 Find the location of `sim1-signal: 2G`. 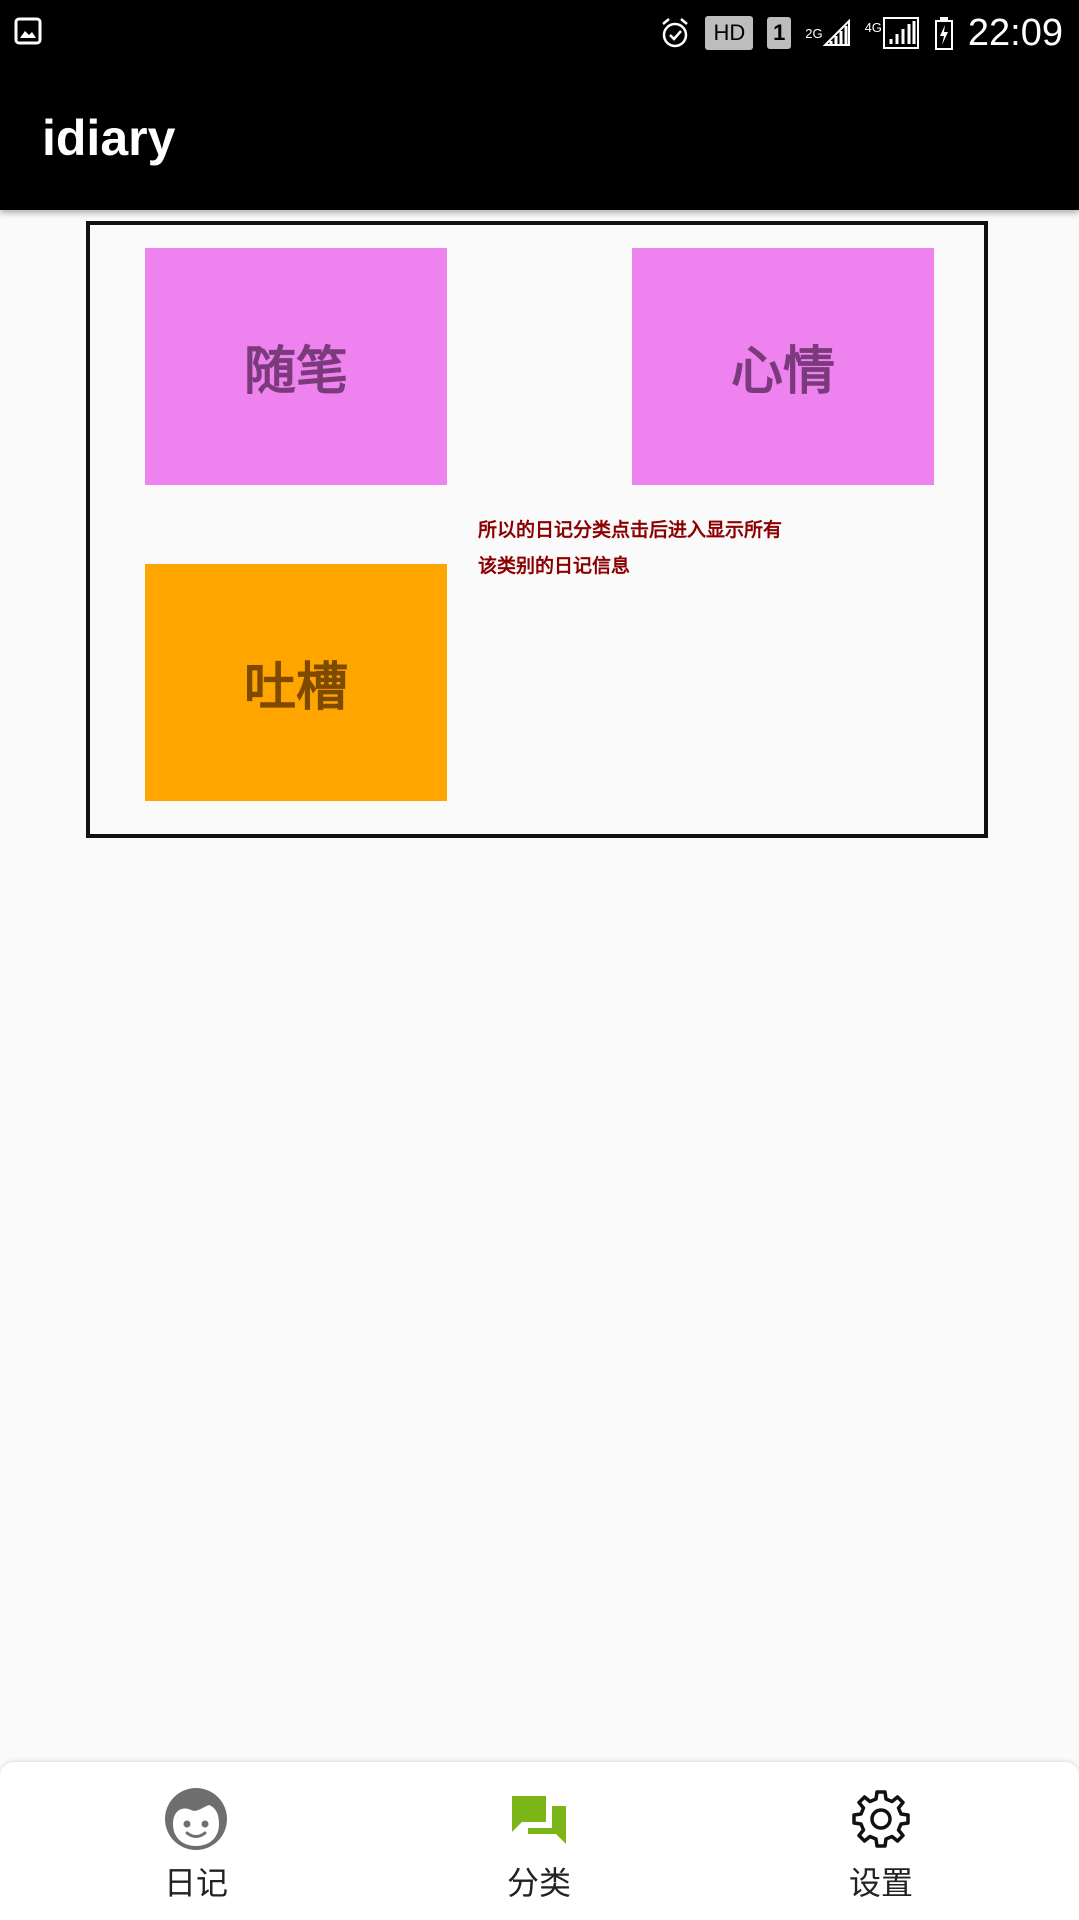

sim1-signal: 2G is located at coordinates (827, 33).